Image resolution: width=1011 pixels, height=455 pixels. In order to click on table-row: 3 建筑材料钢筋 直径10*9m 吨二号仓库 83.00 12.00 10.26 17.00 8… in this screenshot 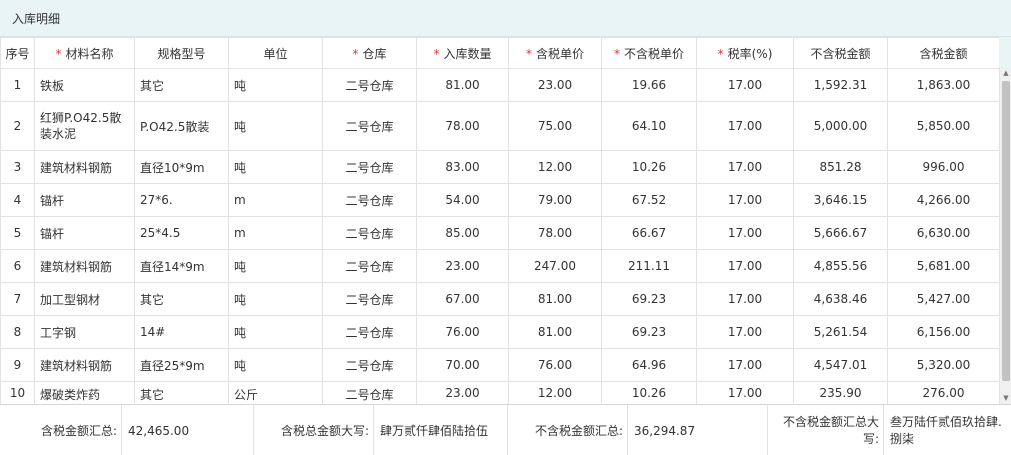, I will do `click(500, 167)`.